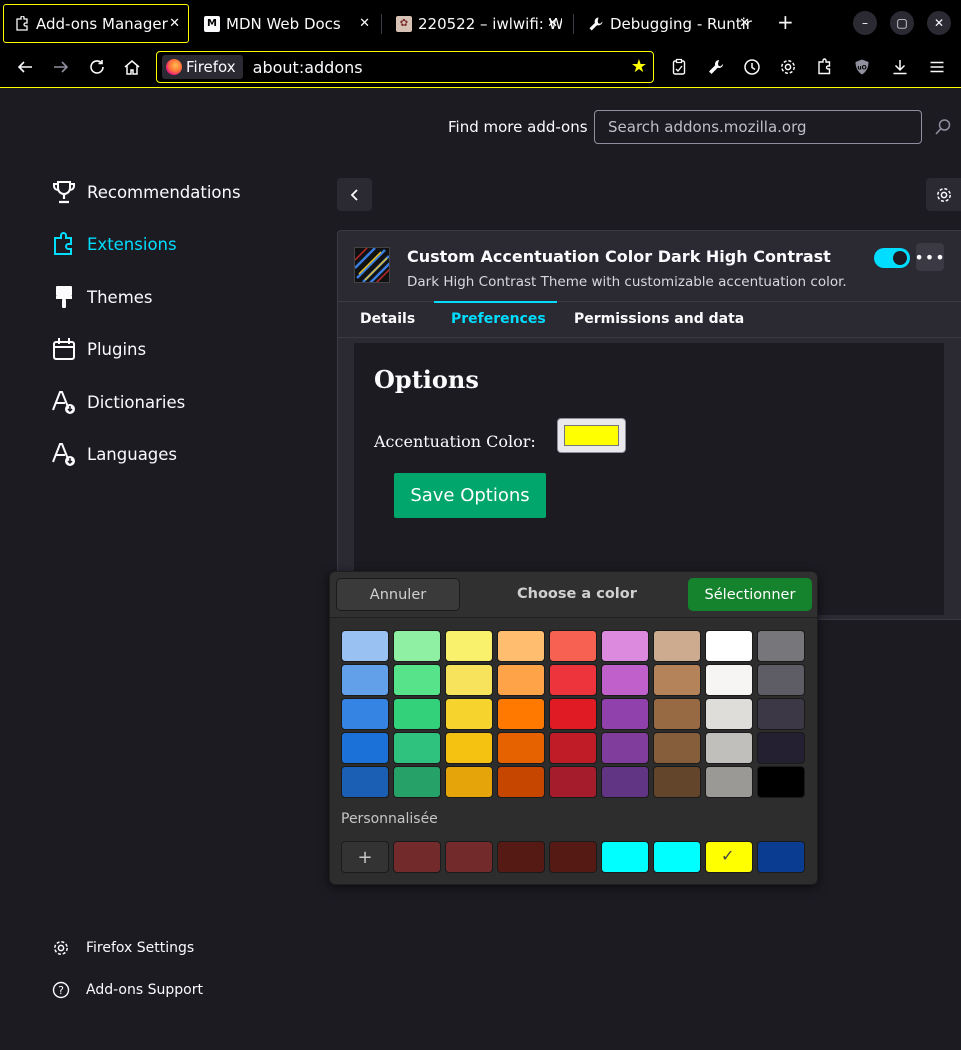 The height and width of the screenshot is (1050, 961). Describe the element at coordinates (127, 990) in the screenshot. I see `addons-support-link: ? Add-ons Support` at that location.